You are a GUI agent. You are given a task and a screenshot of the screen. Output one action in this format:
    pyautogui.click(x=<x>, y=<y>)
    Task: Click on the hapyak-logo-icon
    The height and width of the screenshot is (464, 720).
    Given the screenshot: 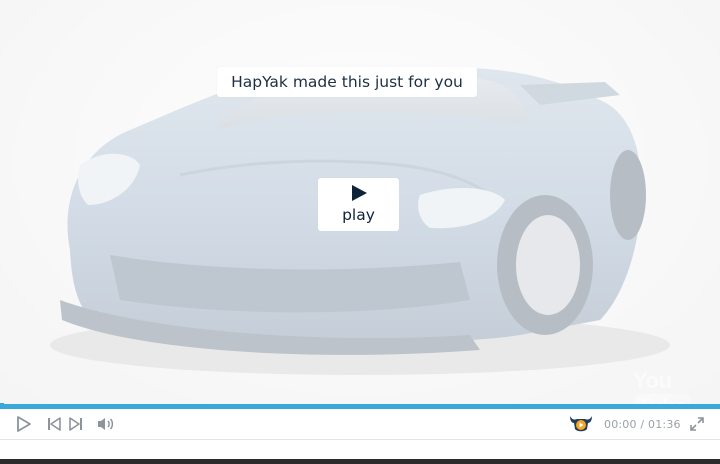 What is the action you would take?
    pyautogui.click(x=581, y=424)
    